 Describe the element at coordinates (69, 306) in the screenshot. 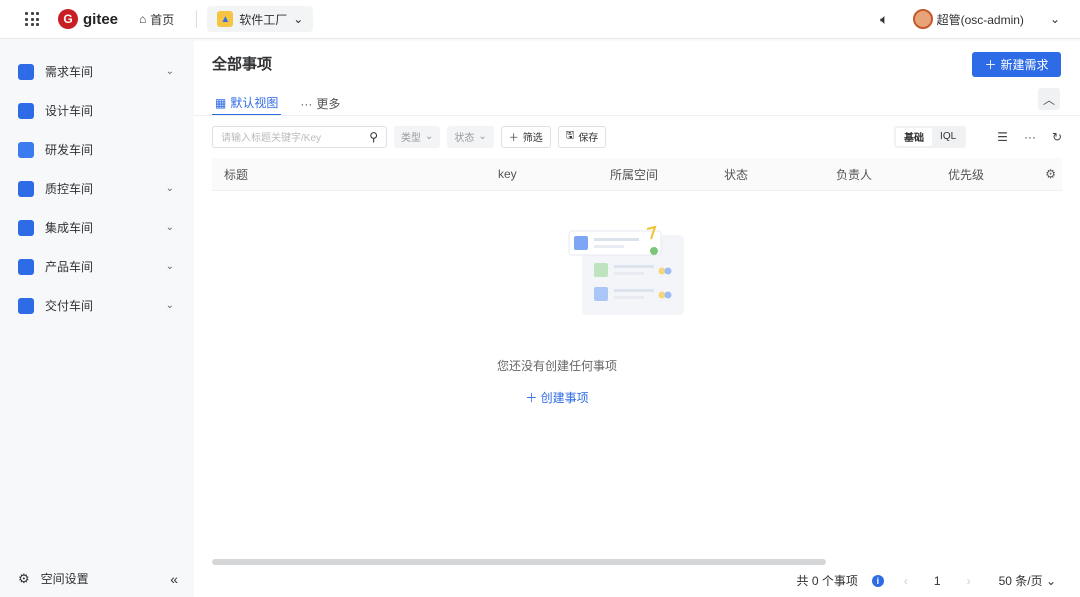

I see `sidebar-item-label: 交付车间` at that location.